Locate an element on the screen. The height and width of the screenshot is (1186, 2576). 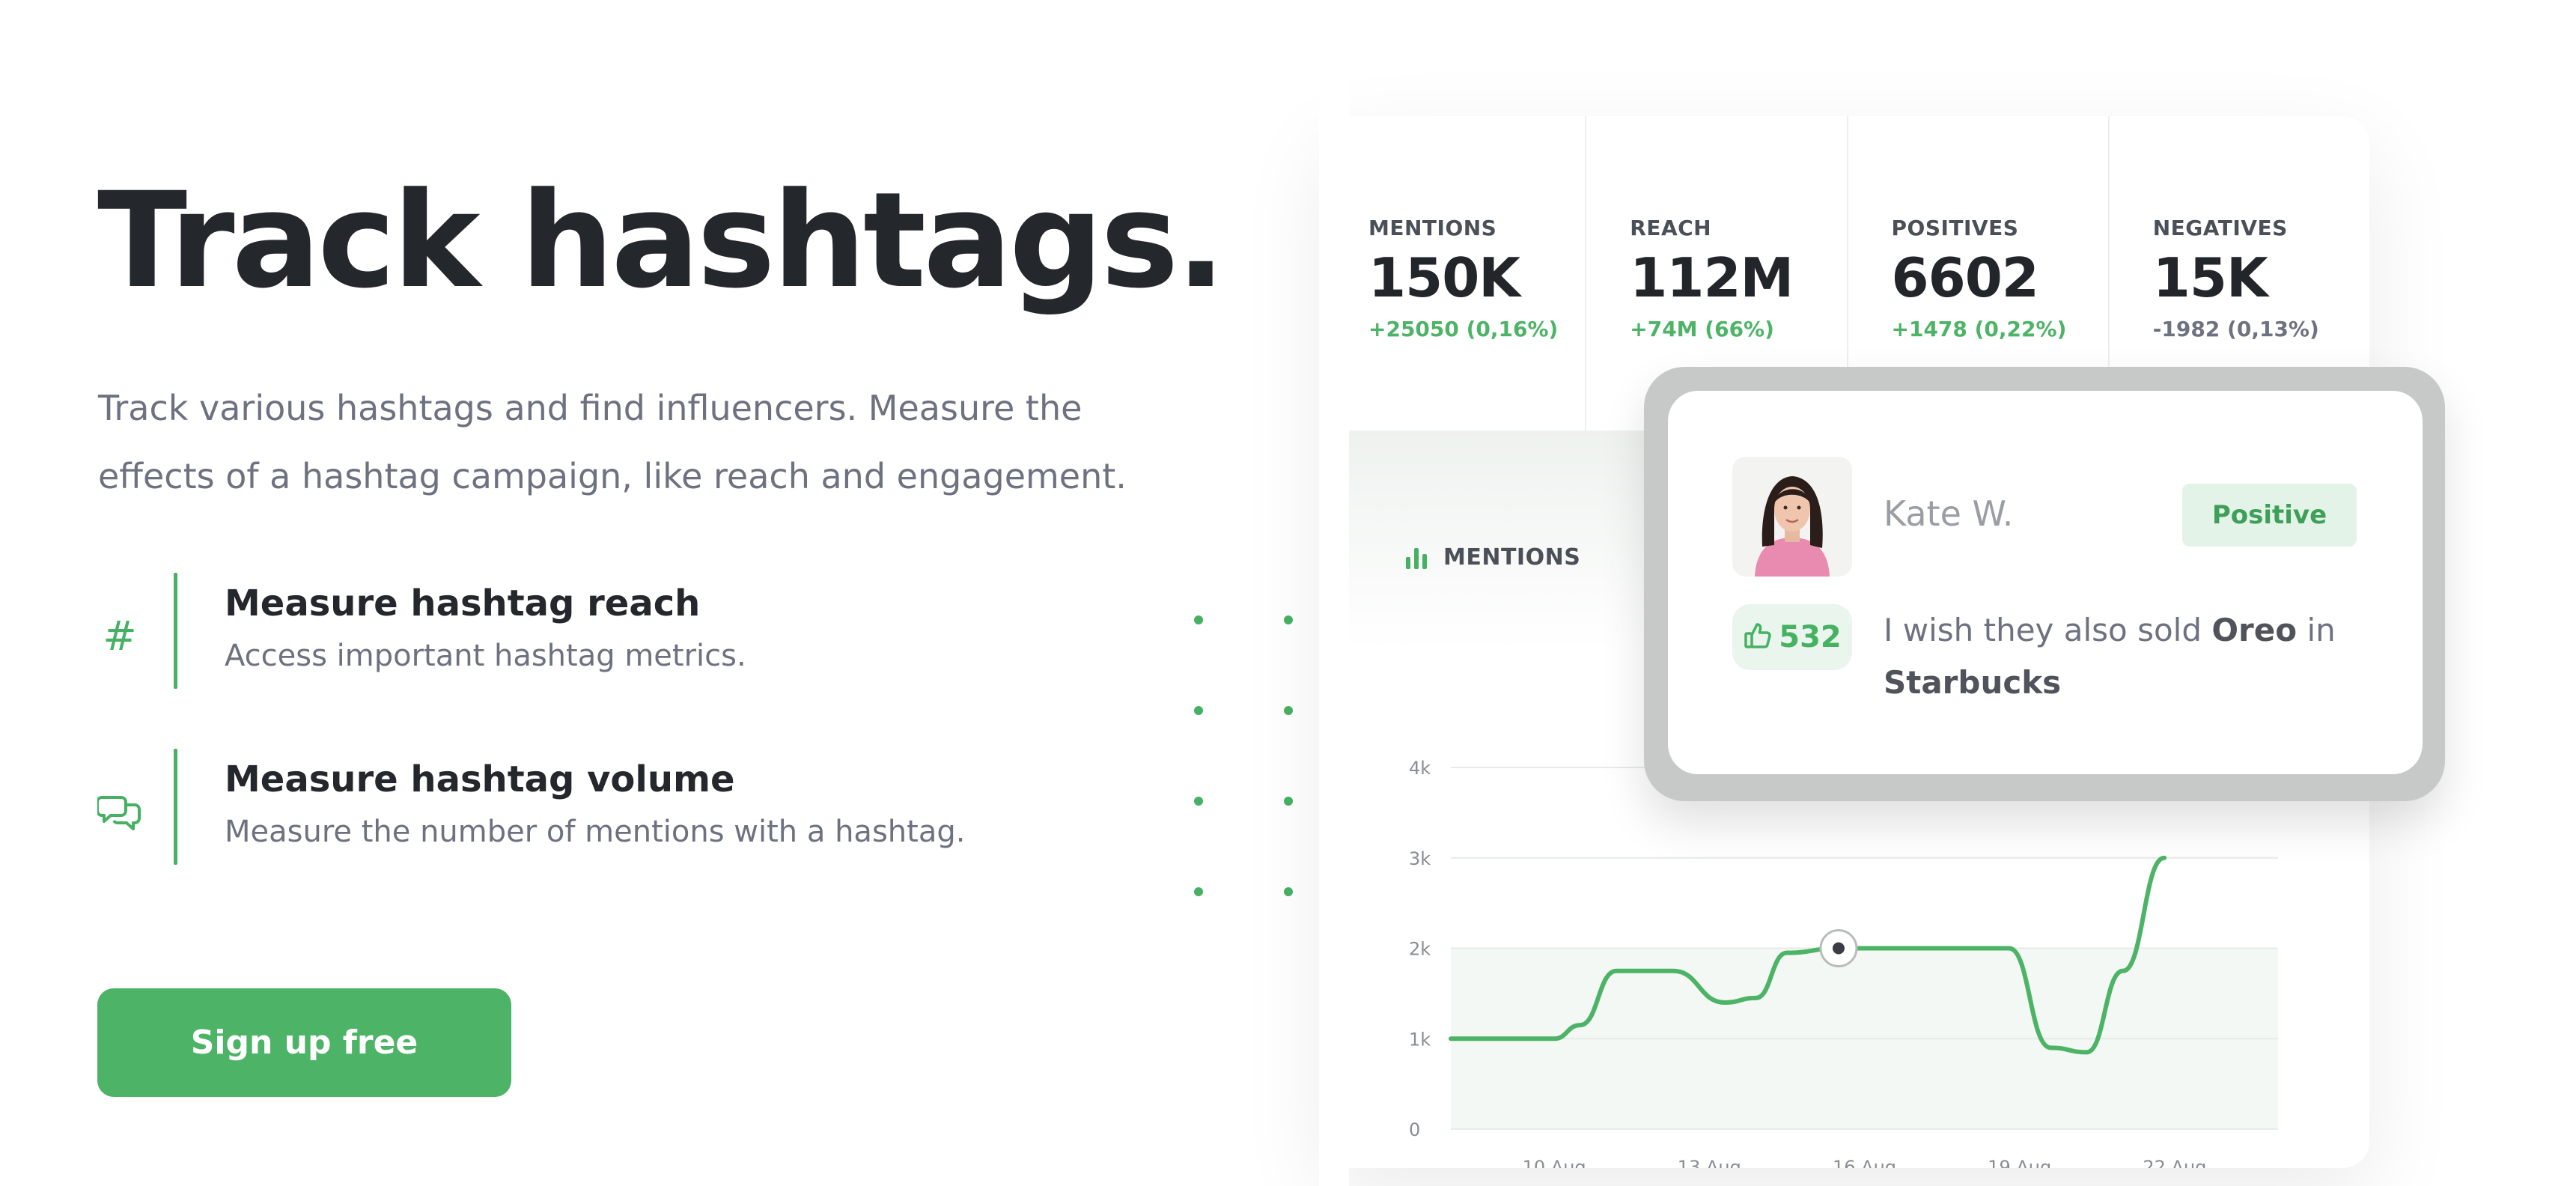
mention-text: I wish they also sold Oreo in Starbucks is located at coordinates (2127, 656).